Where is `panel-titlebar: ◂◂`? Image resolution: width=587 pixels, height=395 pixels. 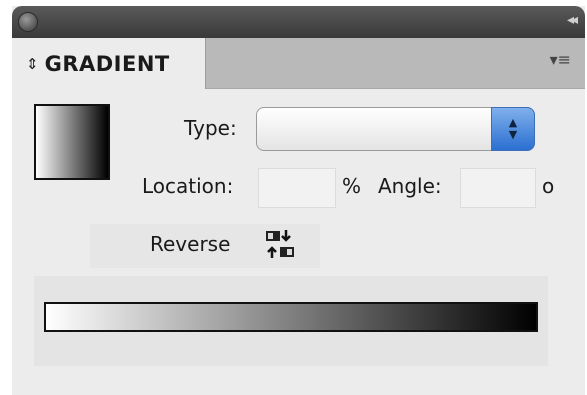 panel-titlebar: ◂◂ is located at coordinates (298, 22).